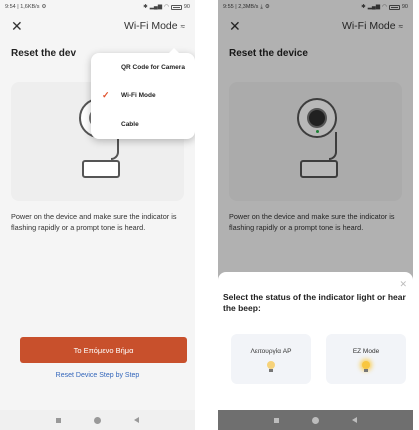 Image resolution: width=419 pixels, height=430 pixels. What do you see at coordinates (106, 95) in the screenshot?
I see `check-icon: ✓` at bounding box center [106, 95].